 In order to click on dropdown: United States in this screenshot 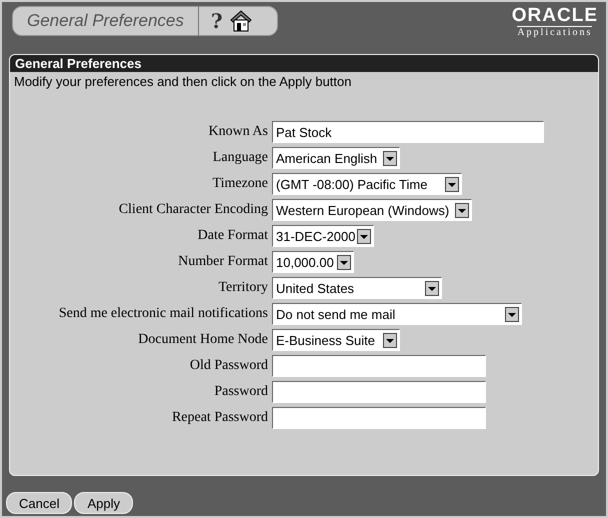, I will do `click(357, 288)`.